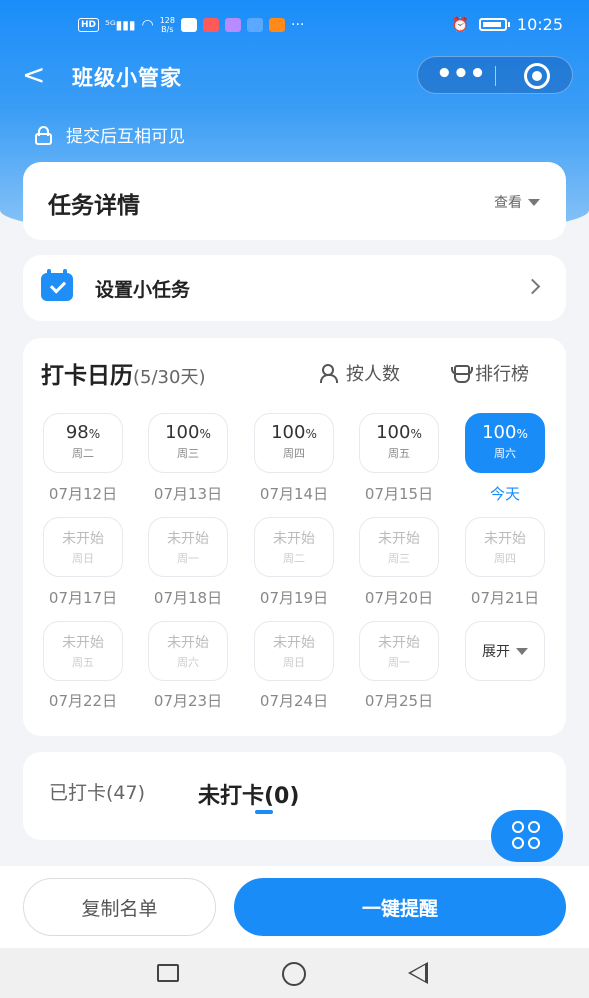 Image resolution: width=589 pixels, height=998 pixels. I want to click on grid-icon, so click(527, 836).